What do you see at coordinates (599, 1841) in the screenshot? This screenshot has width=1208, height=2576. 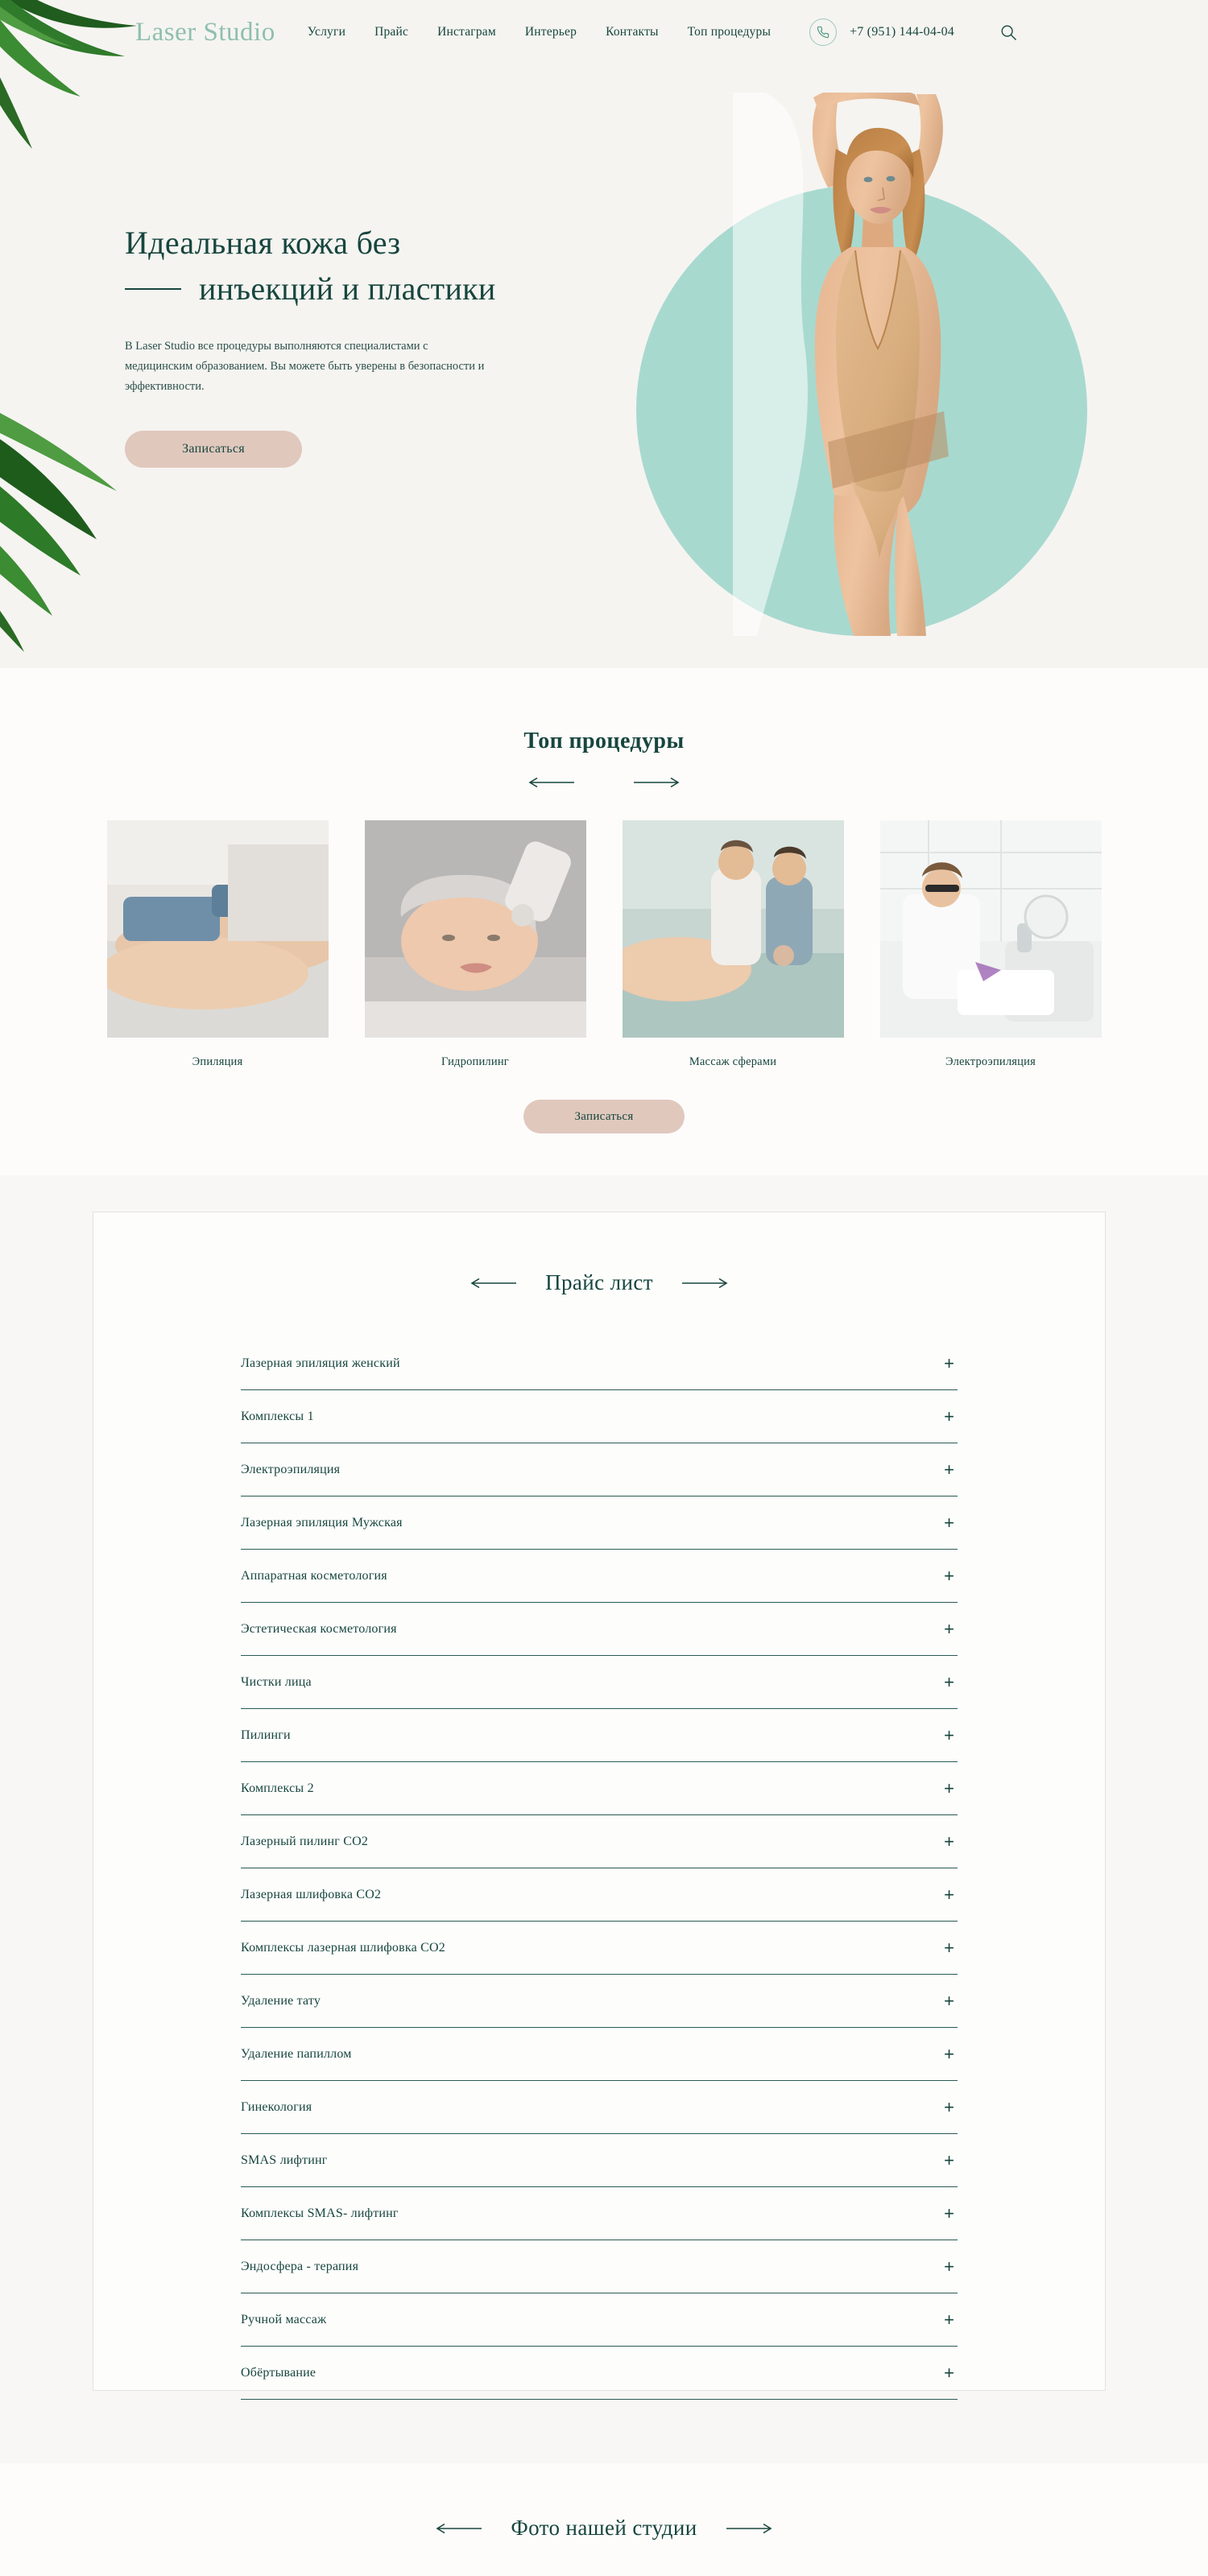 I see `price-accordion-item: Лазерный пилинг CO2 +` at bounding box center [599, 1841].